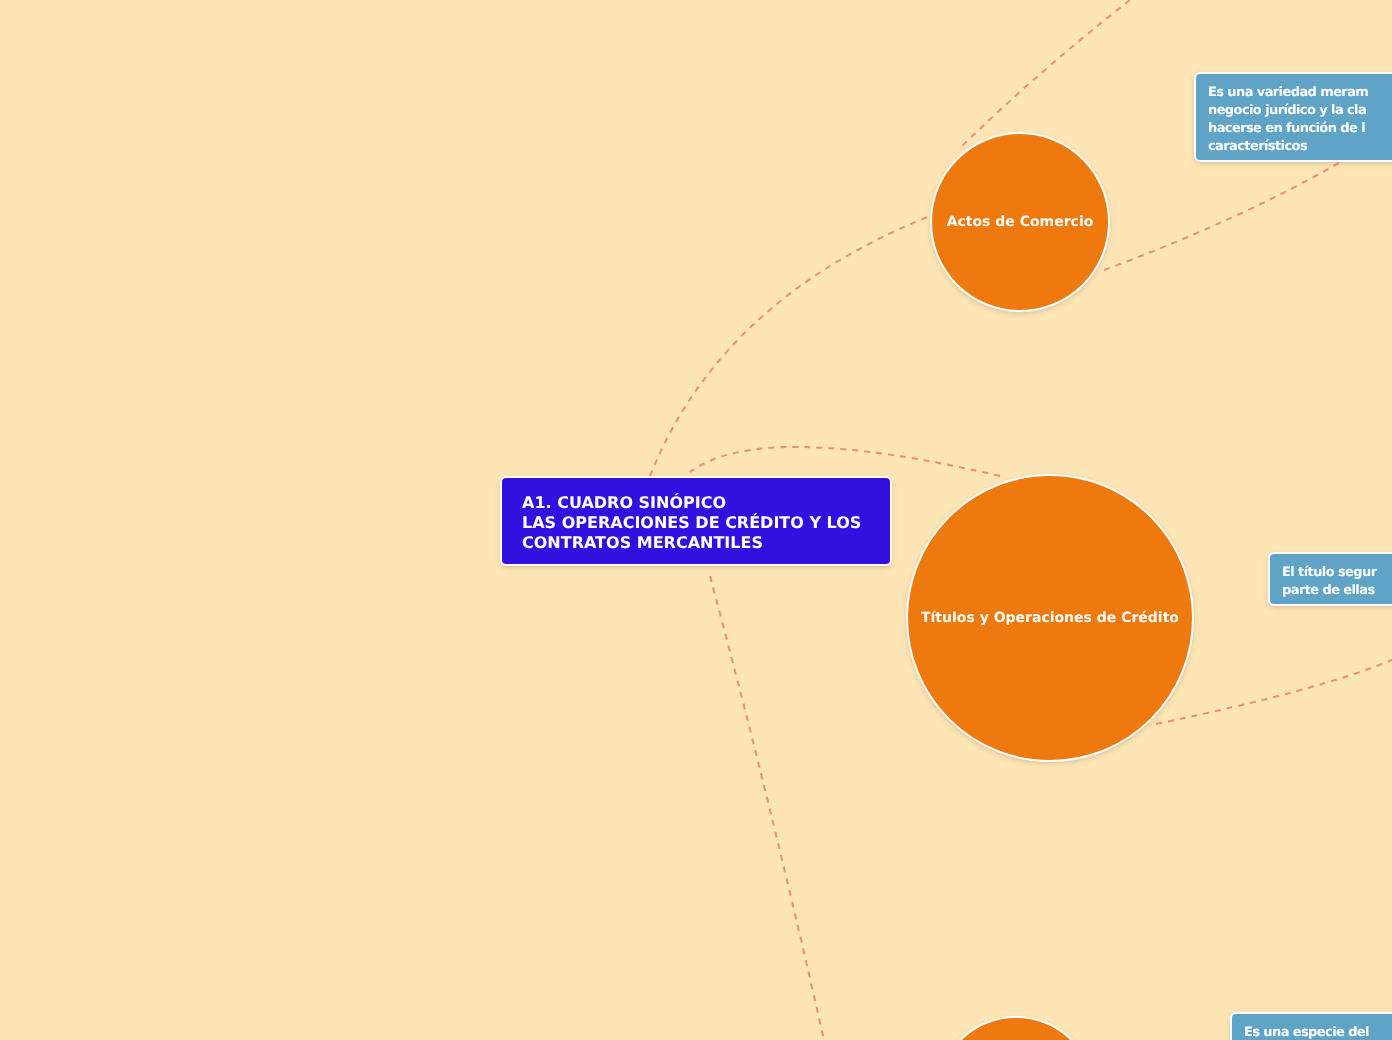 Image resolution: width=1392 pixels, height=1040 pixels. What do you see at coordinates (693, 524) in the screenshot?
I see `note-text: A1. CUADRO SINÓPICO LAS OPERACIONES DE CRÉDITO Y LOS CONTRATOS MERCANTILES` at bounding box center [693, 524].